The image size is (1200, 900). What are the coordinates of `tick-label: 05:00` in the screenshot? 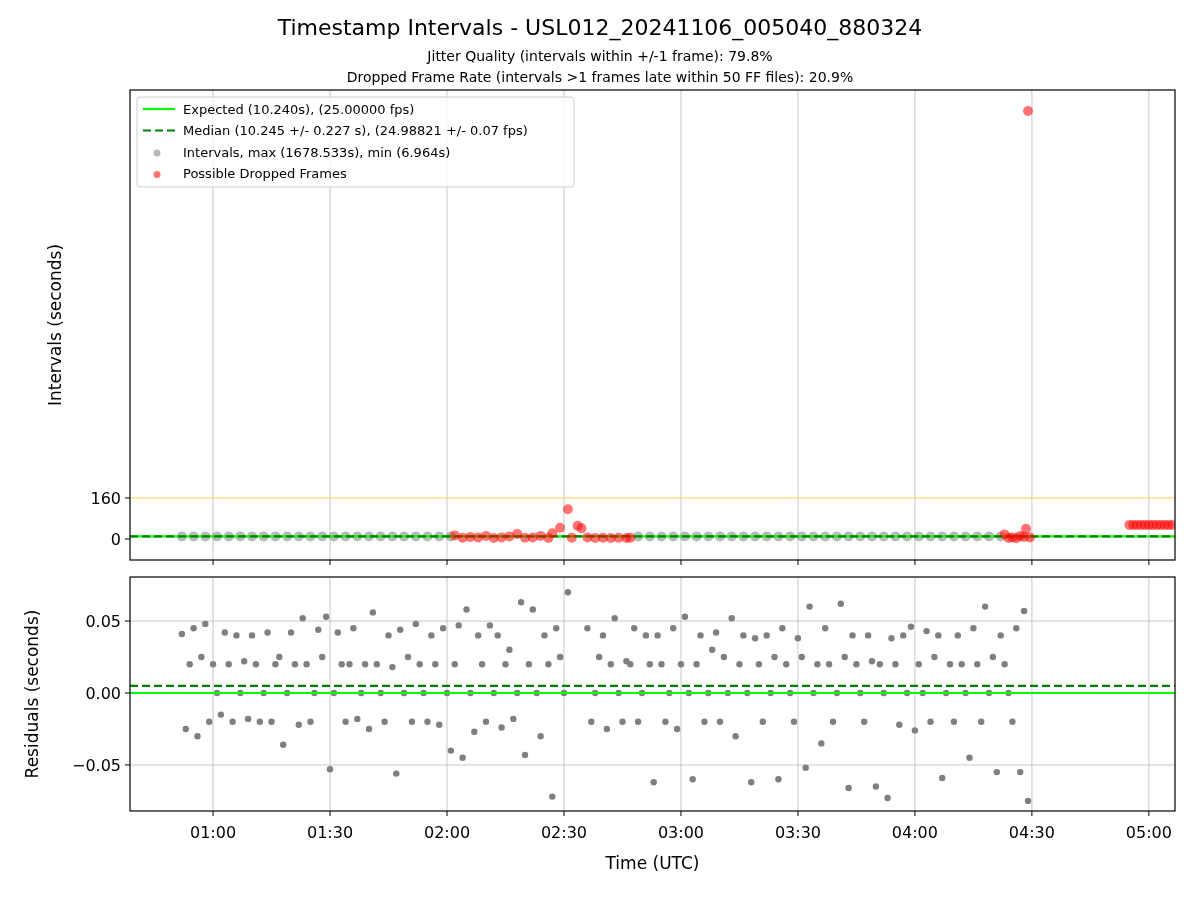 It's located at (1148, 832).